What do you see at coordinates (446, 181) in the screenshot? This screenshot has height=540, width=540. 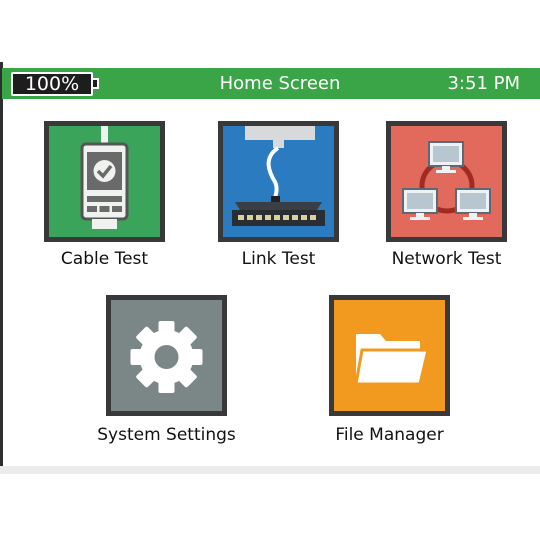 I see `network-computers-icon` at bounding box center [446, 181].